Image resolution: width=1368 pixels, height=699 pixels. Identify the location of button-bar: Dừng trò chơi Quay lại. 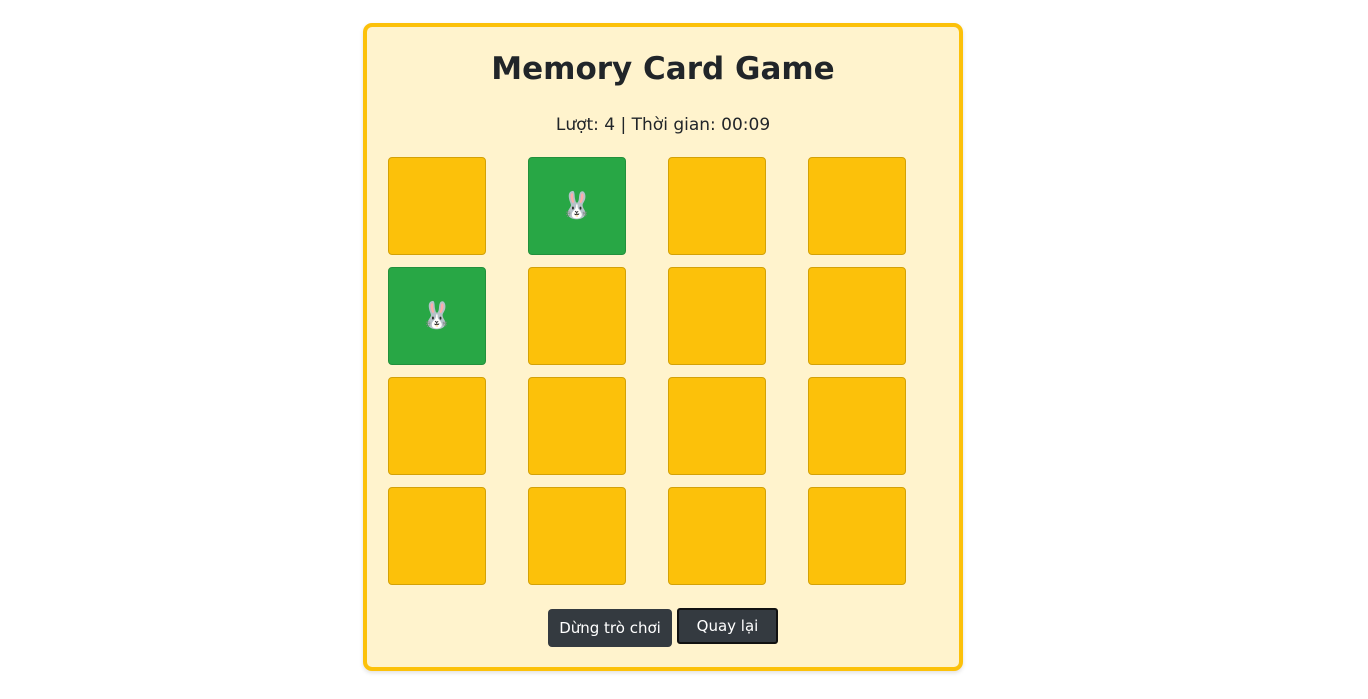
(663, 628).